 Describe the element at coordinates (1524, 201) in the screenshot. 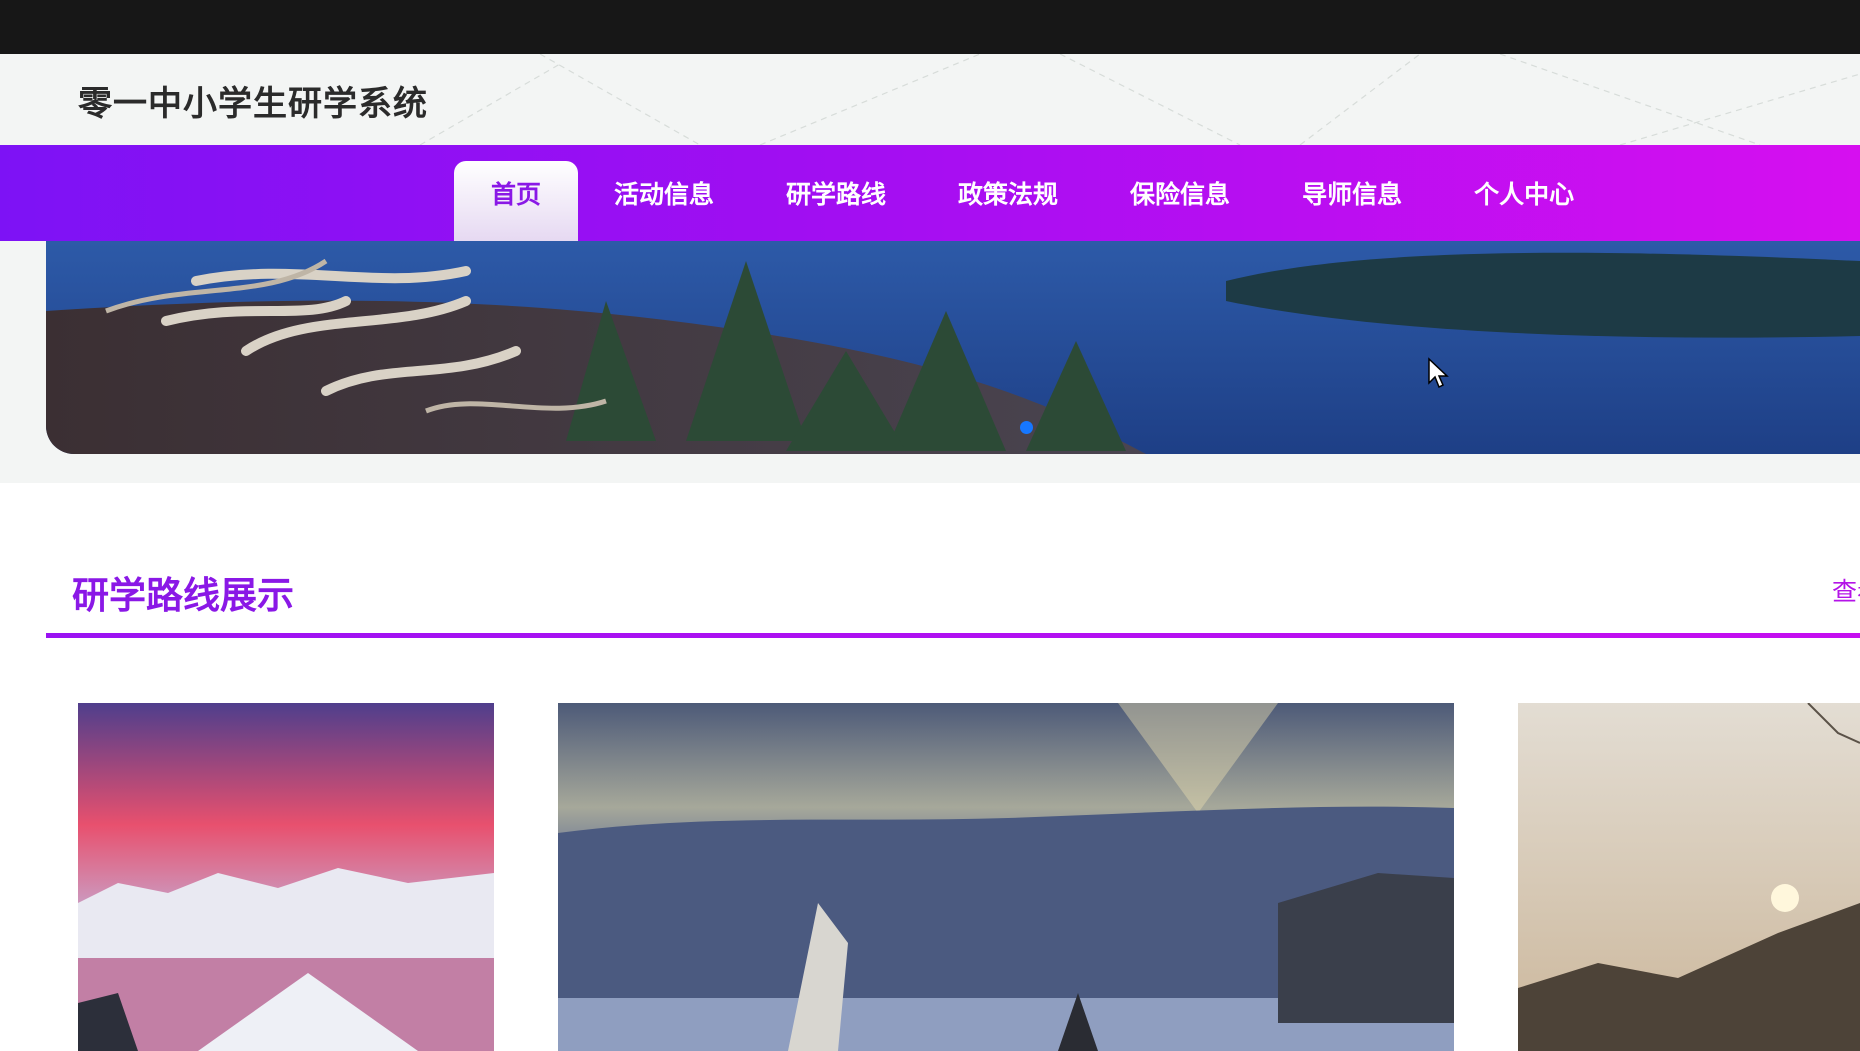

I see `nav-item-profile: 个人中心` at that location.